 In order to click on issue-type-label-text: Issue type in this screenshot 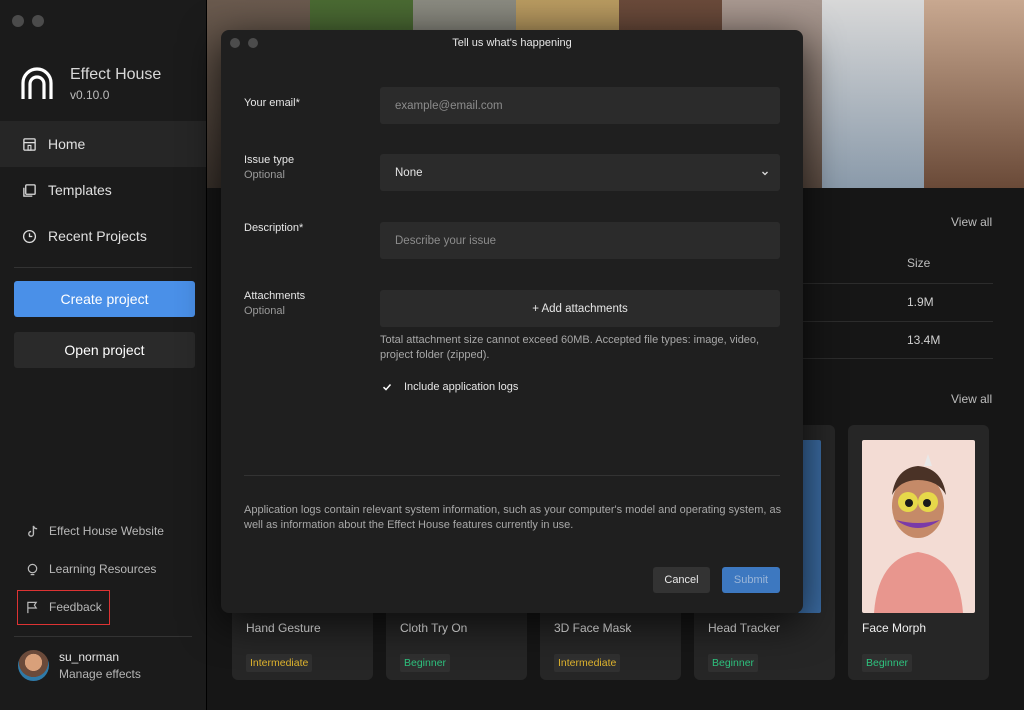, I will do `click(269, 160)`.